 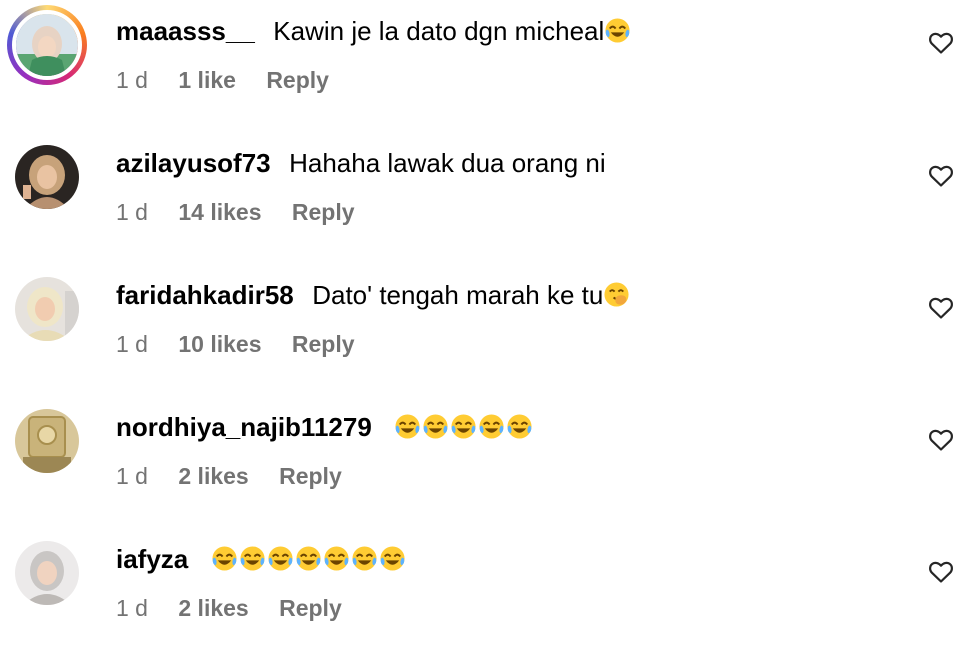 What do you see at coordinates (193, 163) in the screenshot?
I see `comment-username: azilayusof73` at bounding box center [193, 163].